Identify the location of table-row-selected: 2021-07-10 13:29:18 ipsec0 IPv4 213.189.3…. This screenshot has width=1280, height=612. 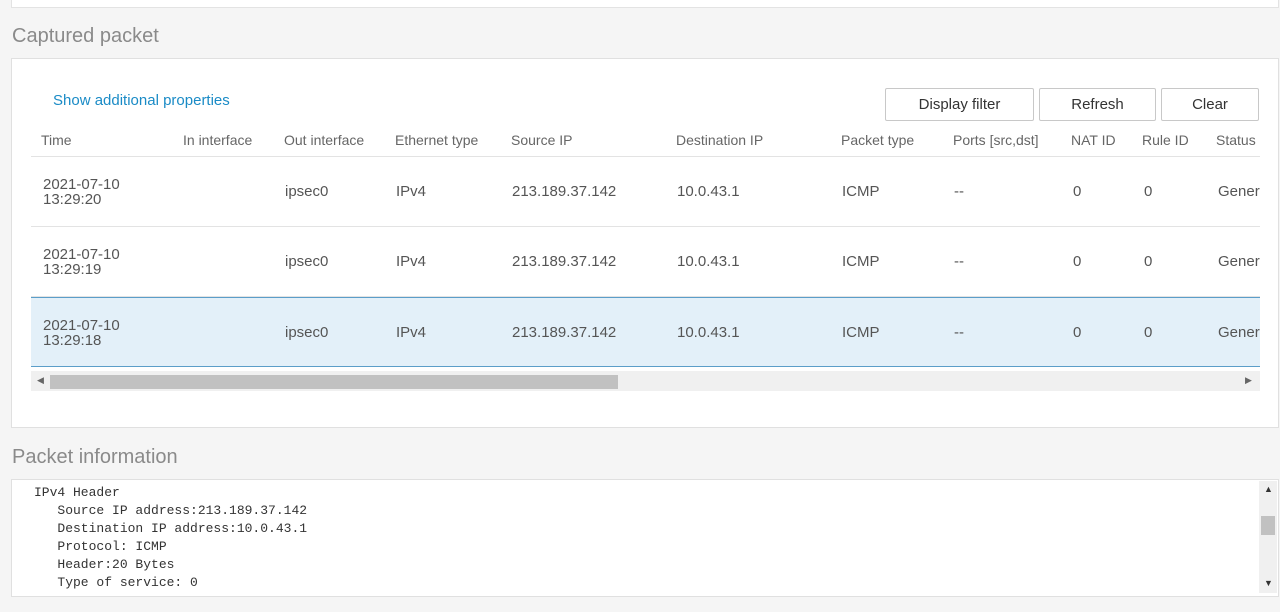
(645, 332).